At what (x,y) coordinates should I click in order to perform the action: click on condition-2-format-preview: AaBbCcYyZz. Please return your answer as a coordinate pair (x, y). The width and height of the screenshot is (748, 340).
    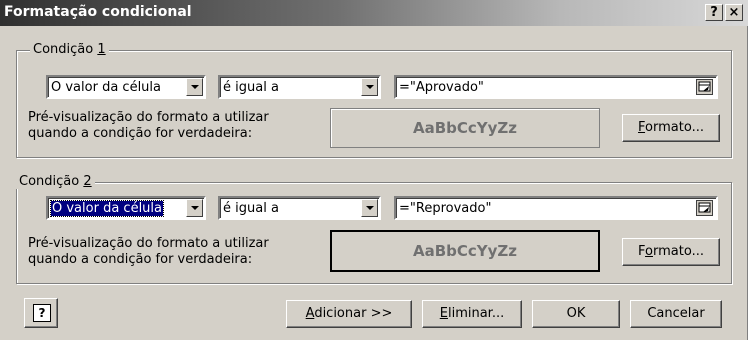
    Looking at the image, I should click on (465, 251).